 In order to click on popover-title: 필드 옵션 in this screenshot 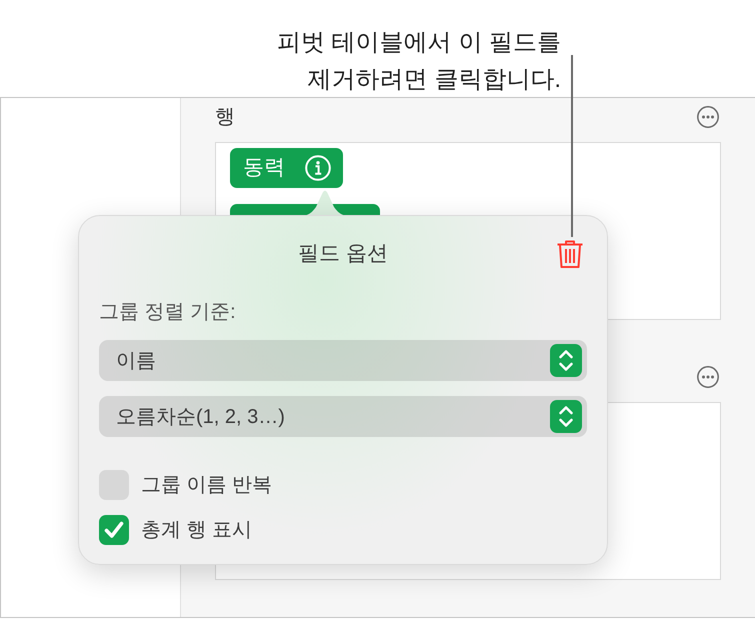, I will do `click(343, 254)`.